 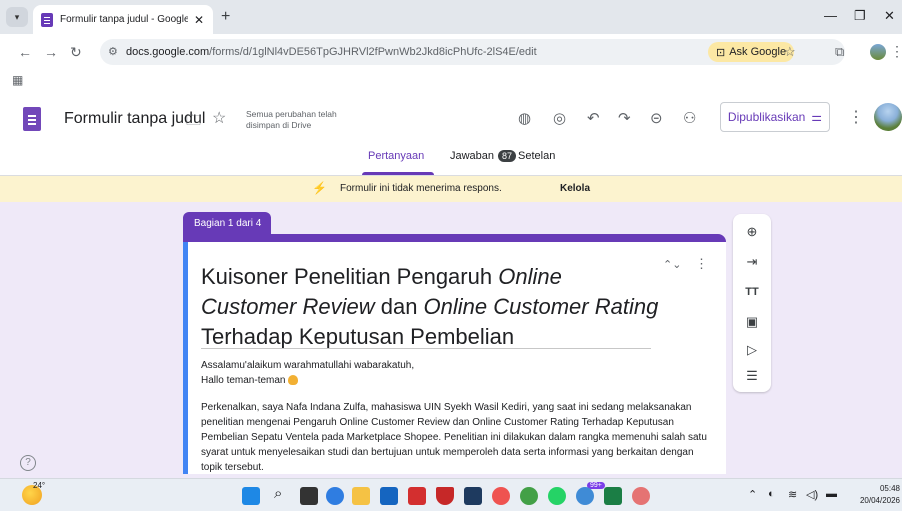 I want to click on url-host: docs.google.com, so click(x=168, y=52).